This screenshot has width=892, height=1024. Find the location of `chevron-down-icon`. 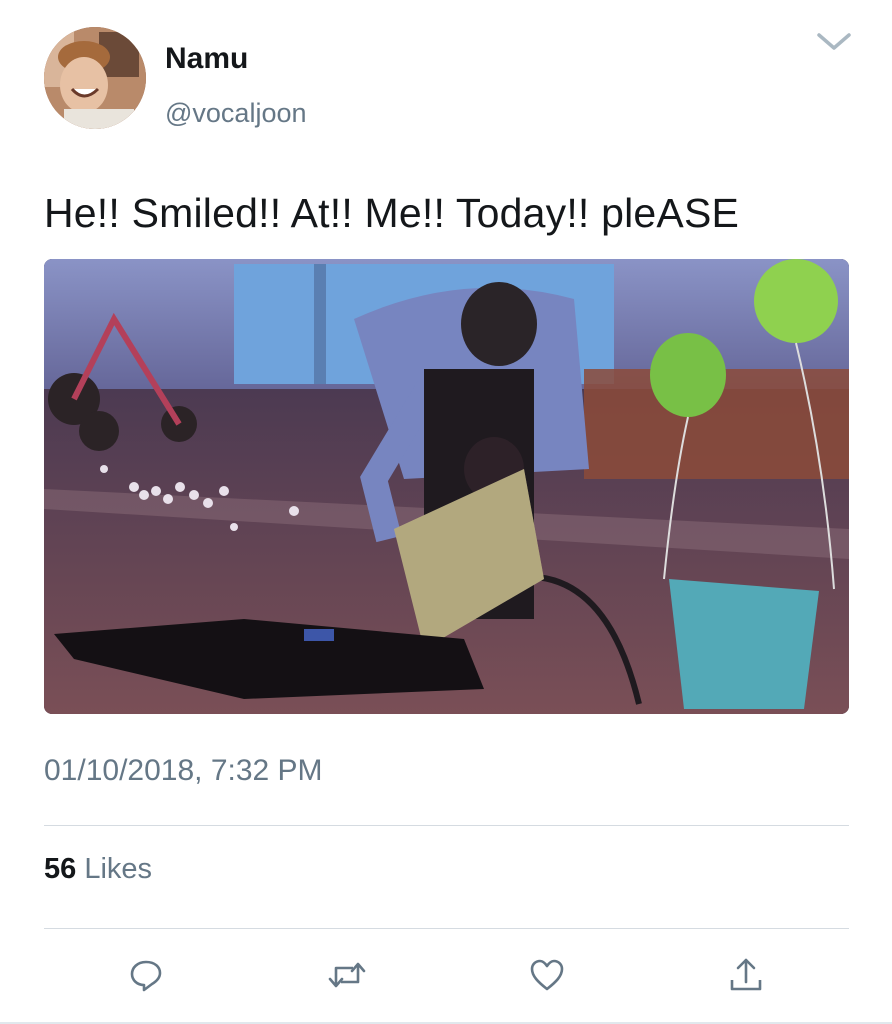

chevron-down-icon is located at coordinates (834, 42).